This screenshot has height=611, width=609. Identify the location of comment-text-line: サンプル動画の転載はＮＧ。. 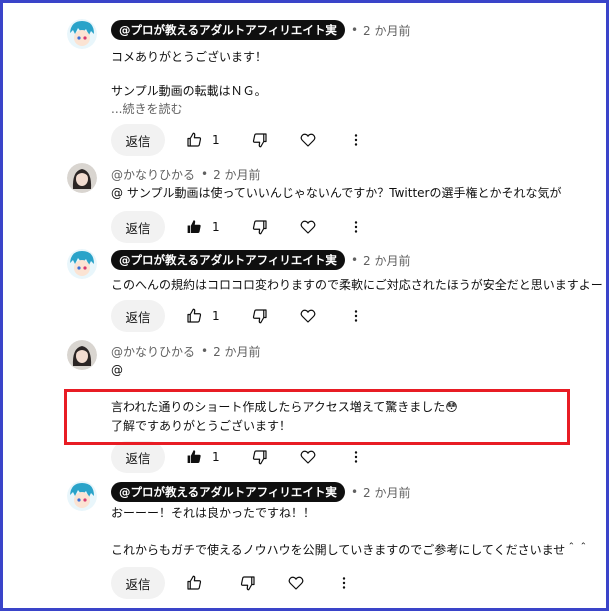
(189, 91).